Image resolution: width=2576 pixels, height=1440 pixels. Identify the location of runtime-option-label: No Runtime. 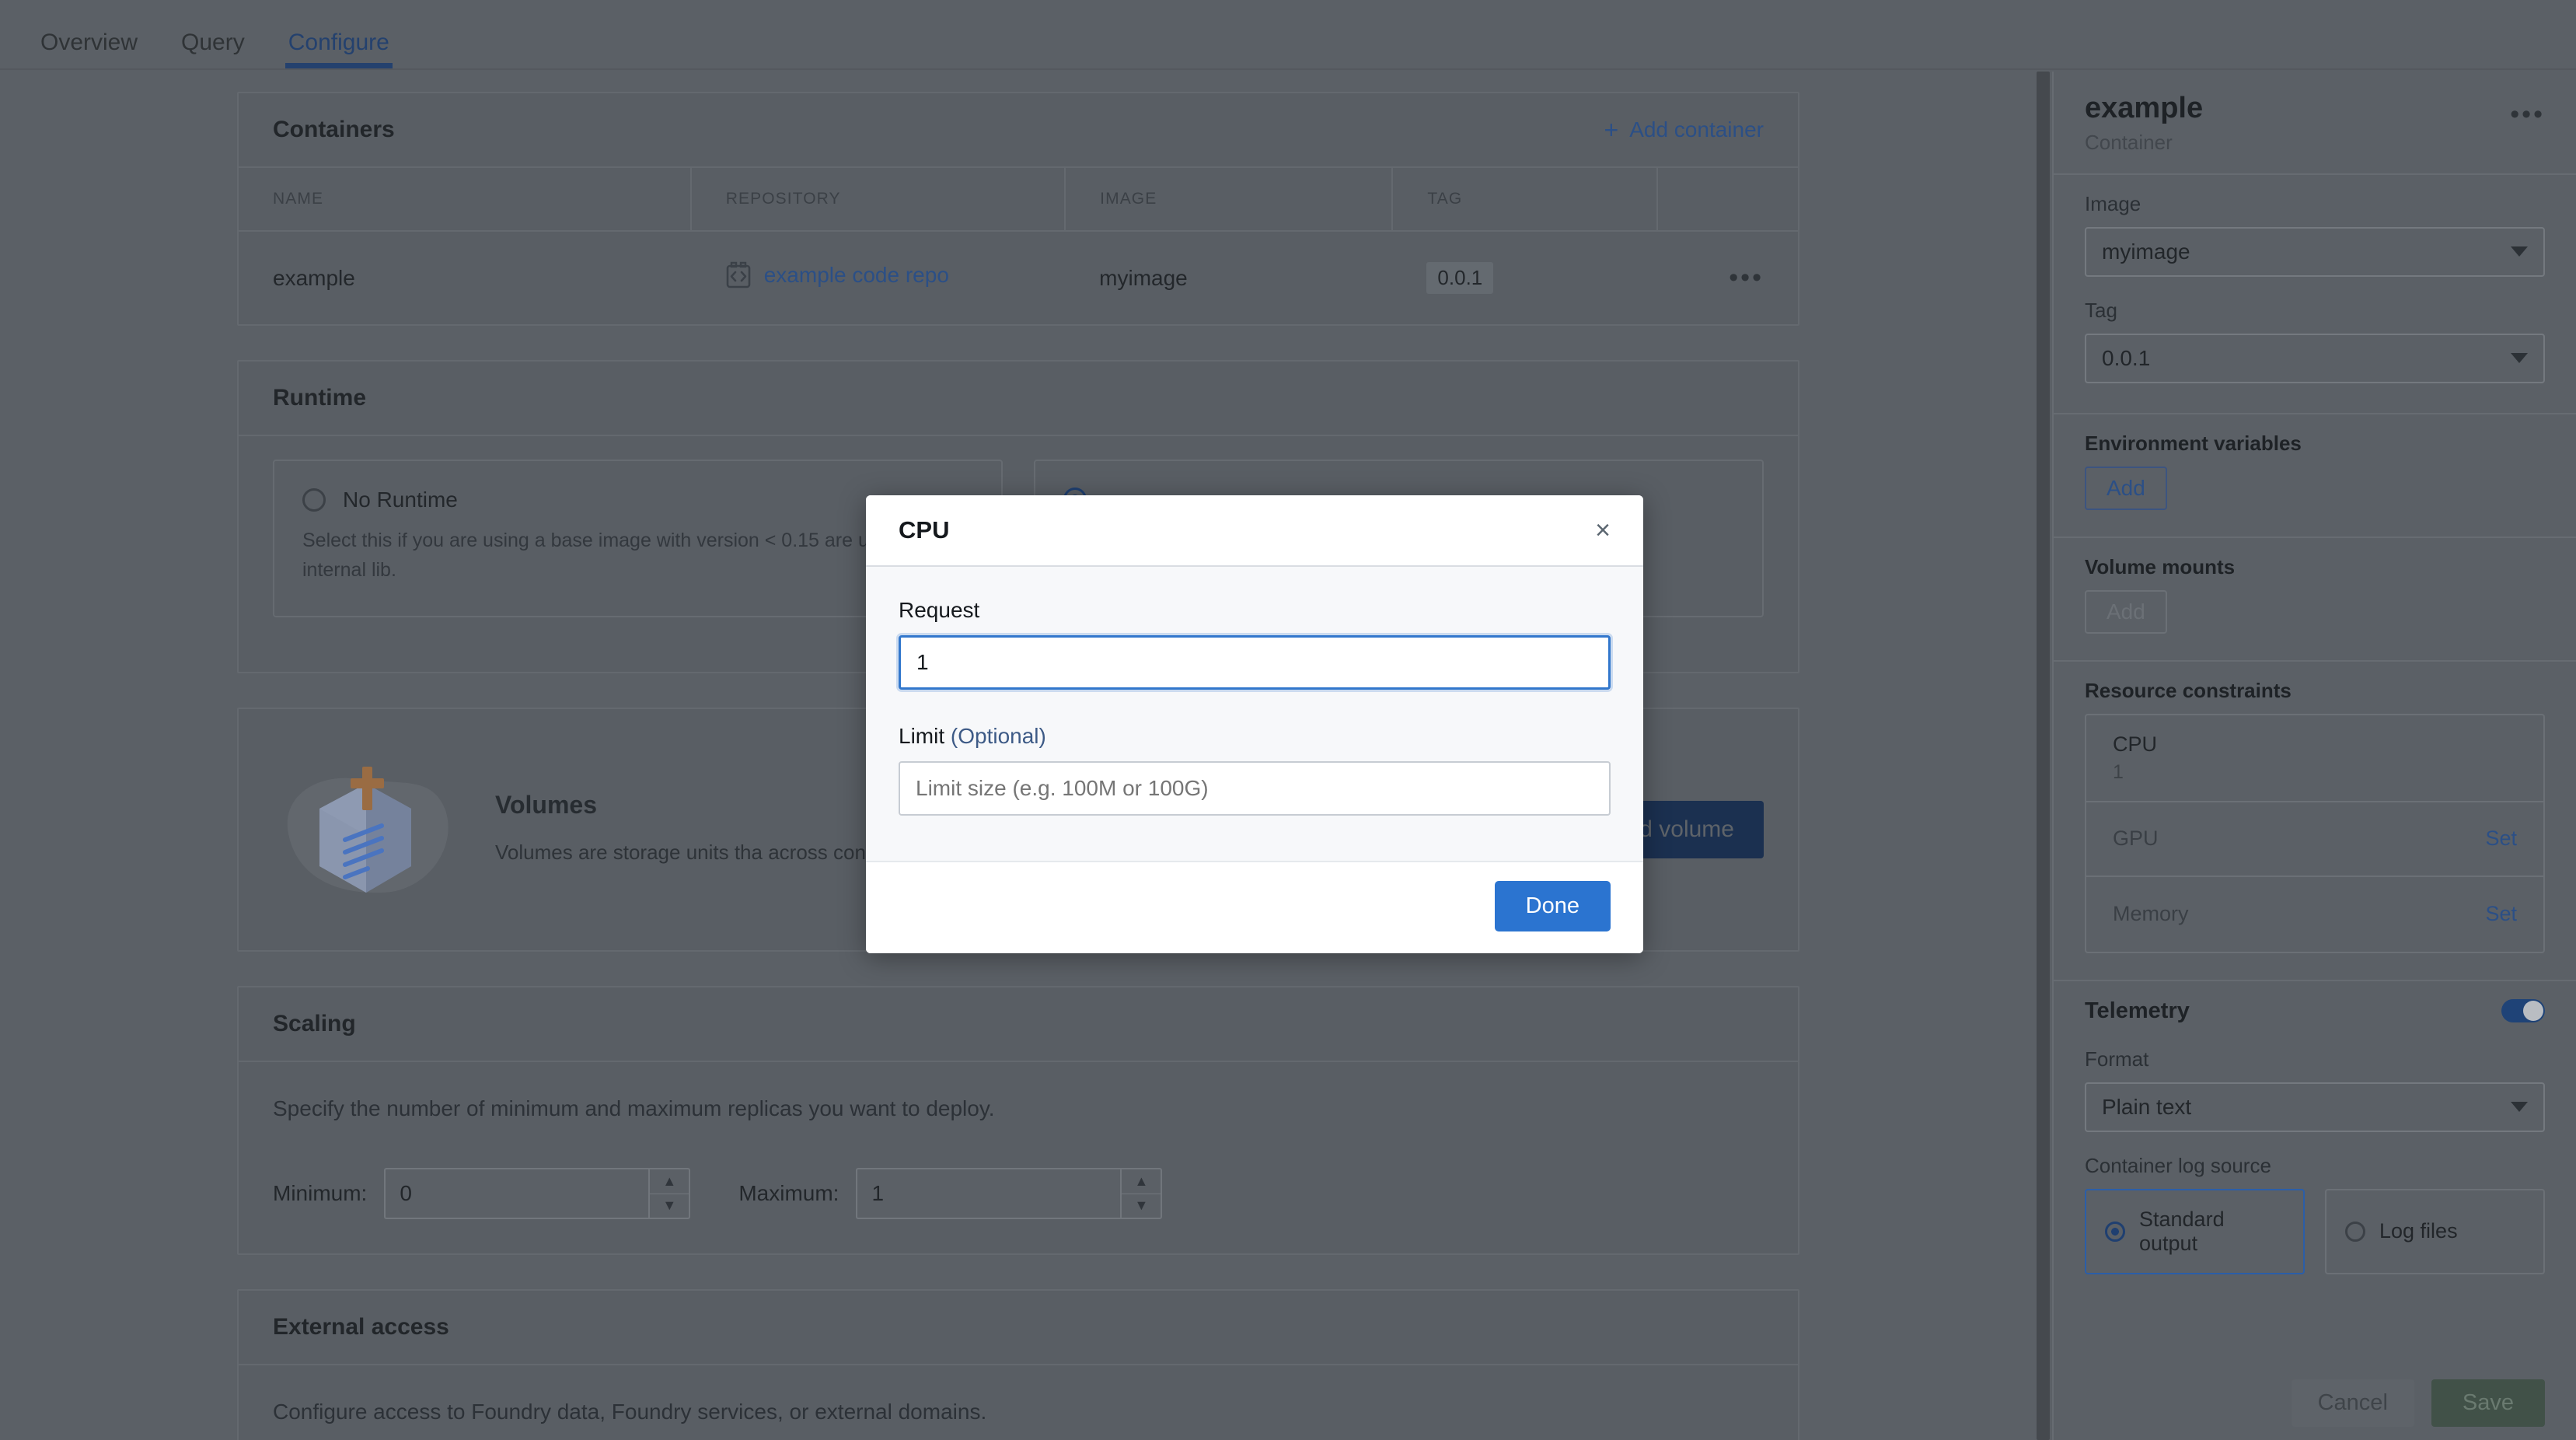
(401, 500).